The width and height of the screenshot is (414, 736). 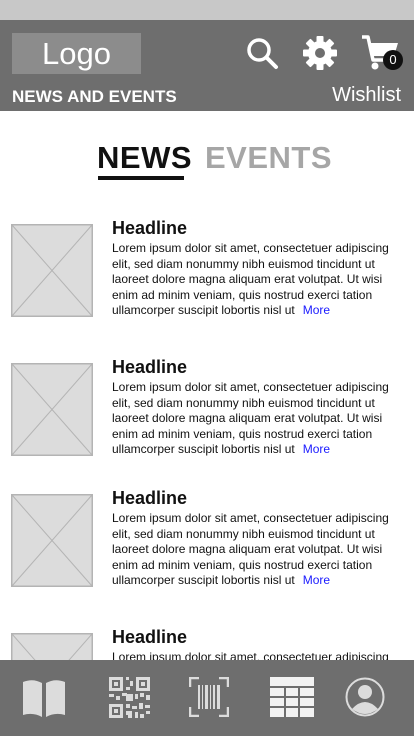 I want to click on qr-code-icon, so click(x=129, y=697).